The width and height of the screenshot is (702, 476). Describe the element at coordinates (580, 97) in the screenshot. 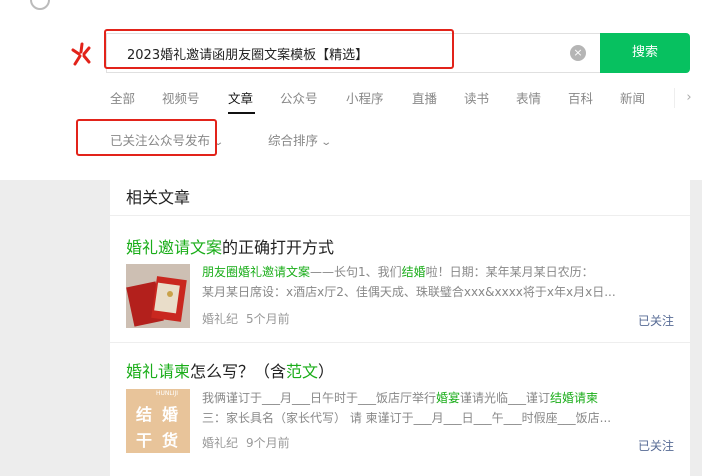

I see `tab-encyclopedia: 百科` at that location.